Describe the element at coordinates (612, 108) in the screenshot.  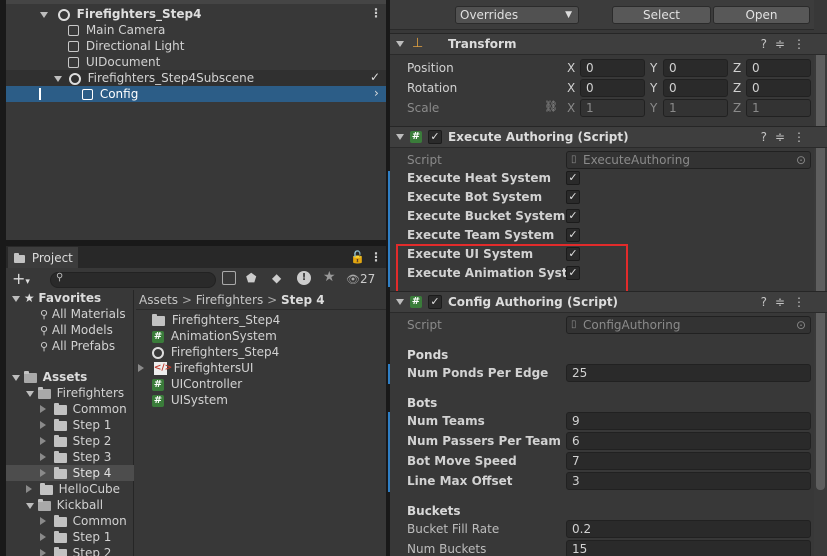
I see `scale-x-field: 1` at that location.